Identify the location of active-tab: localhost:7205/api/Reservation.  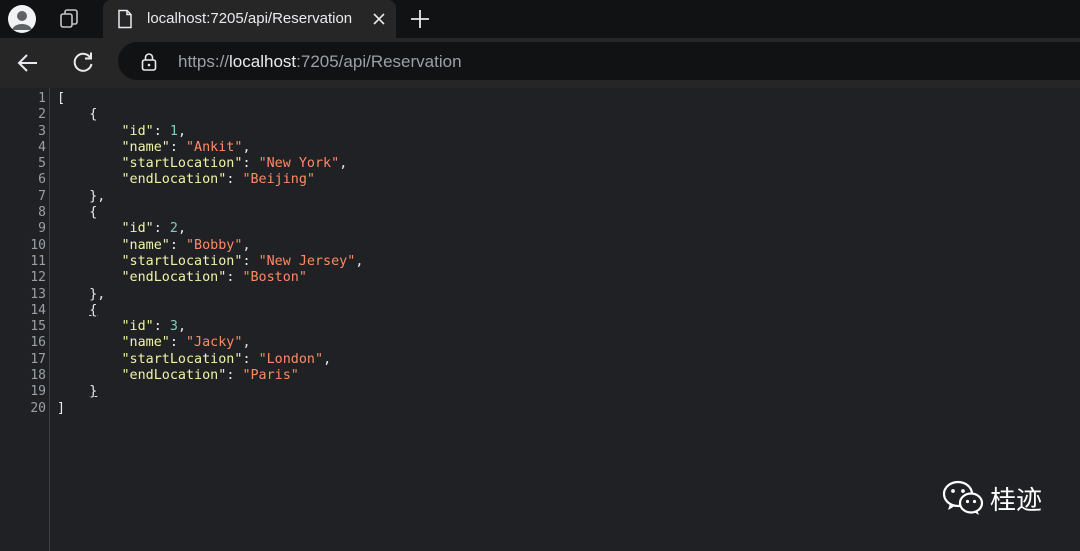
(249, 19).